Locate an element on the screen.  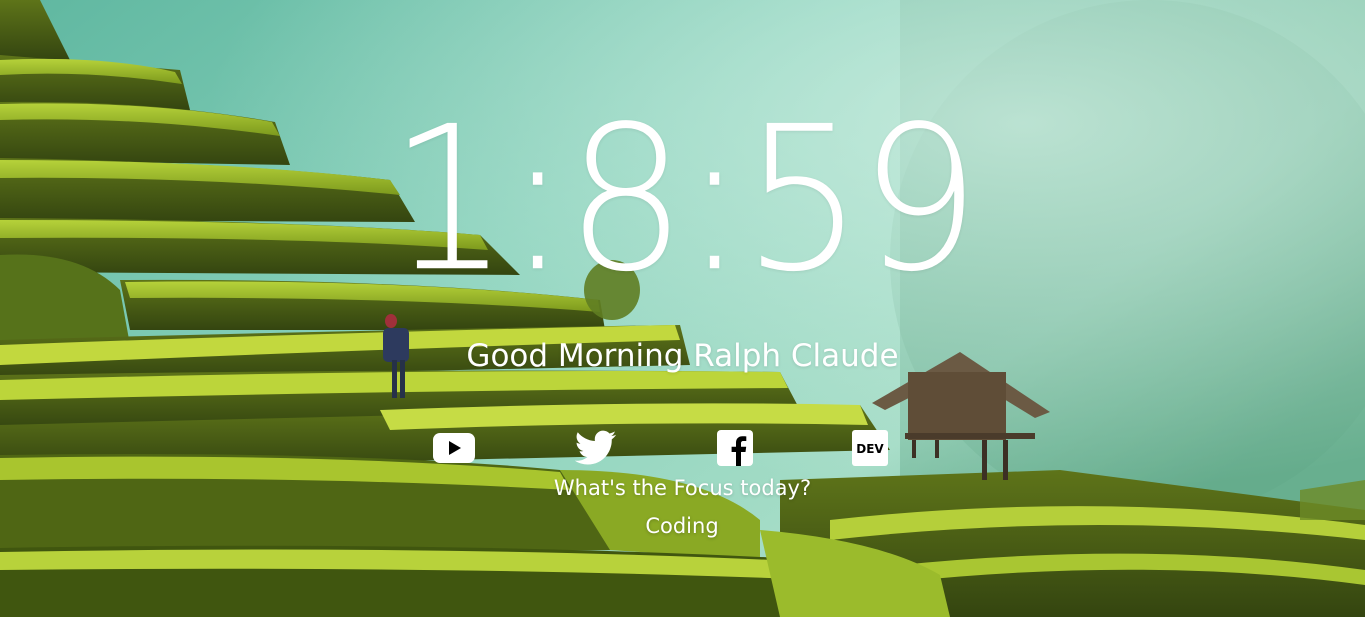
focus-question: What's the Focus today? is located at coordinates (682, 488).